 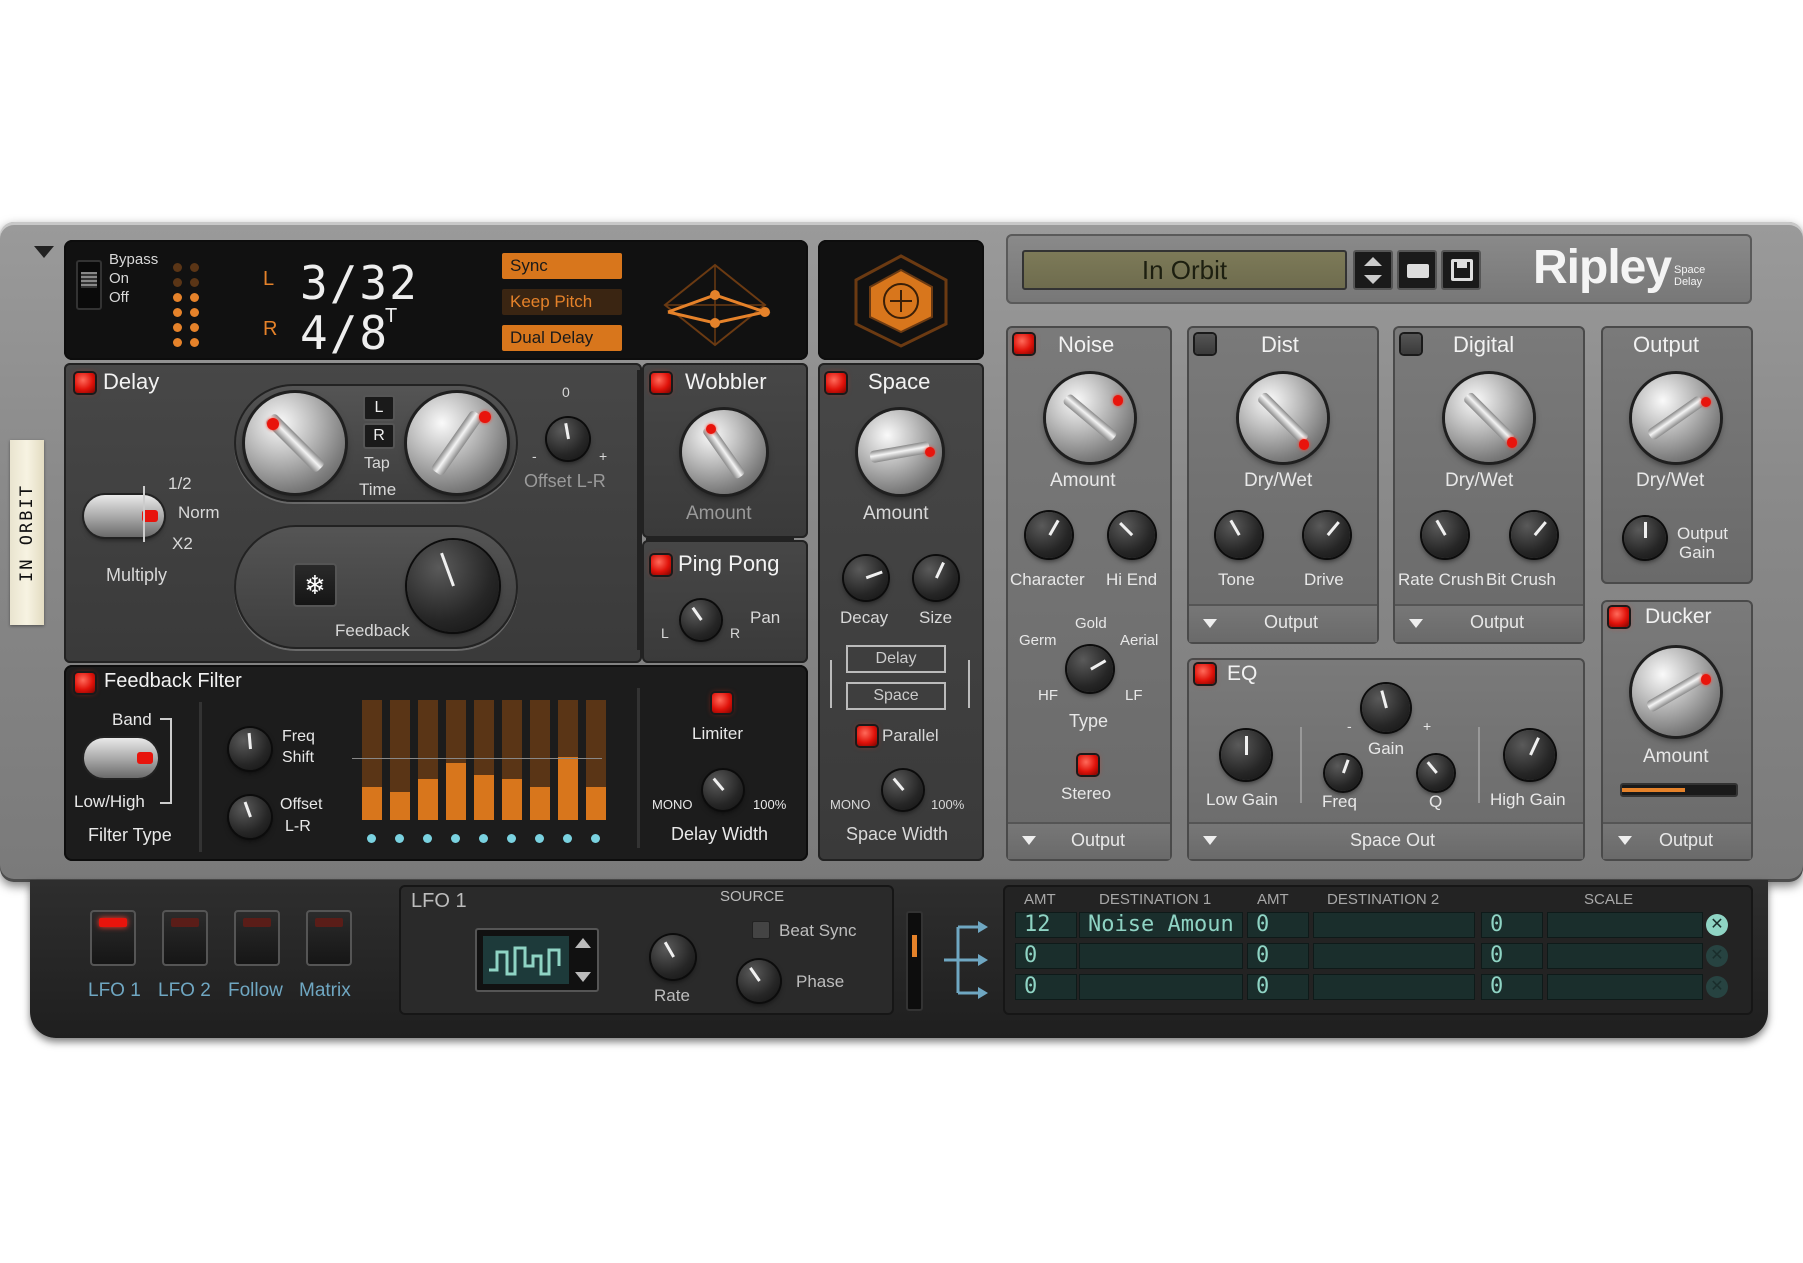 I want to click on wobbler-amount-knob, so click(x=724, y=452).